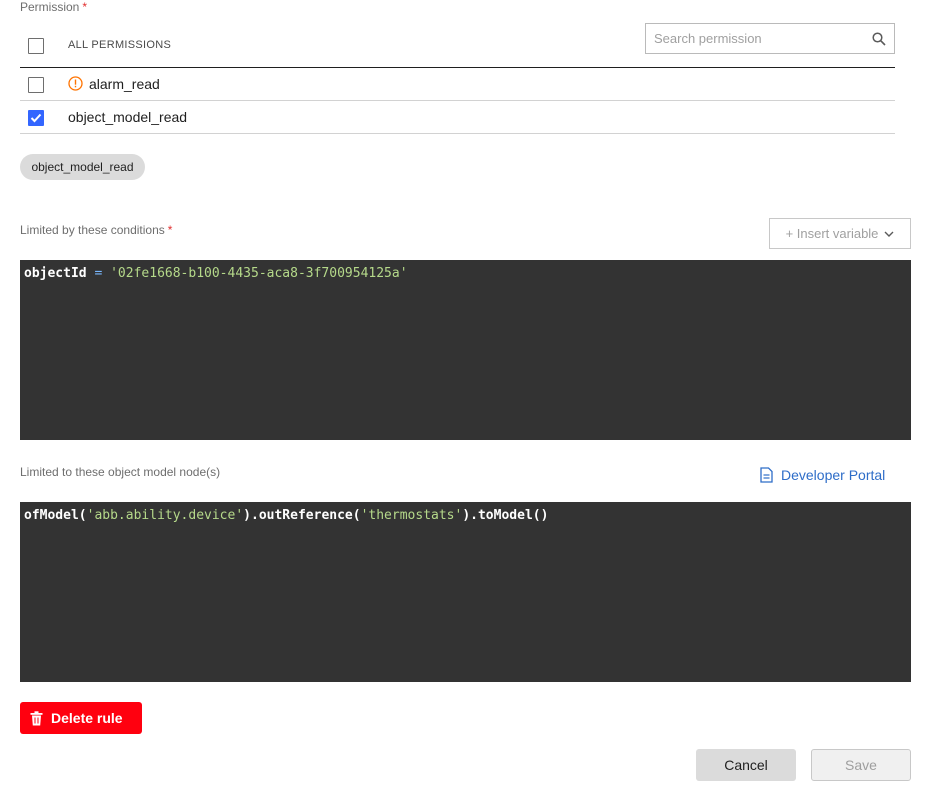 The height and width of the screenshot is (798, 931). What do you see at coordinates (457, 133) in the screenshot?
I see `row-divider` at bounding box center [457, 133].